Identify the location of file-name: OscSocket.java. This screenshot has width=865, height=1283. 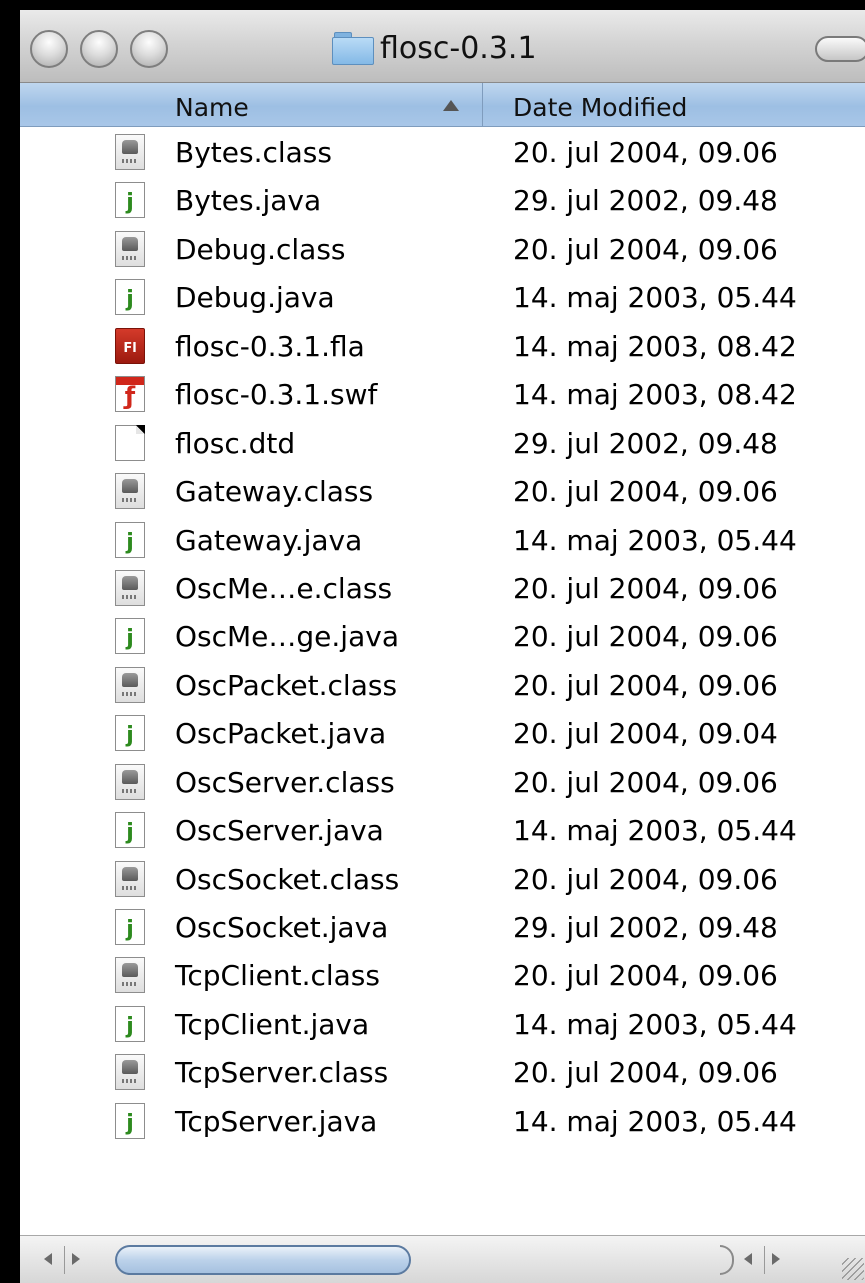
(281, 927).